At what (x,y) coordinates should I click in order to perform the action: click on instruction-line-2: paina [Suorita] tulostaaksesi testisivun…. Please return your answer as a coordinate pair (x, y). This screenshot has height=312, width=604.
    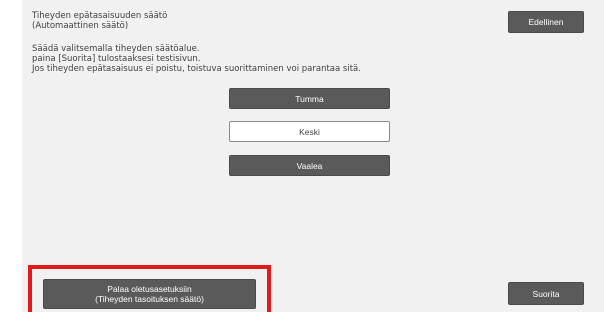
    Looking at the image, I should click on (116, 59).